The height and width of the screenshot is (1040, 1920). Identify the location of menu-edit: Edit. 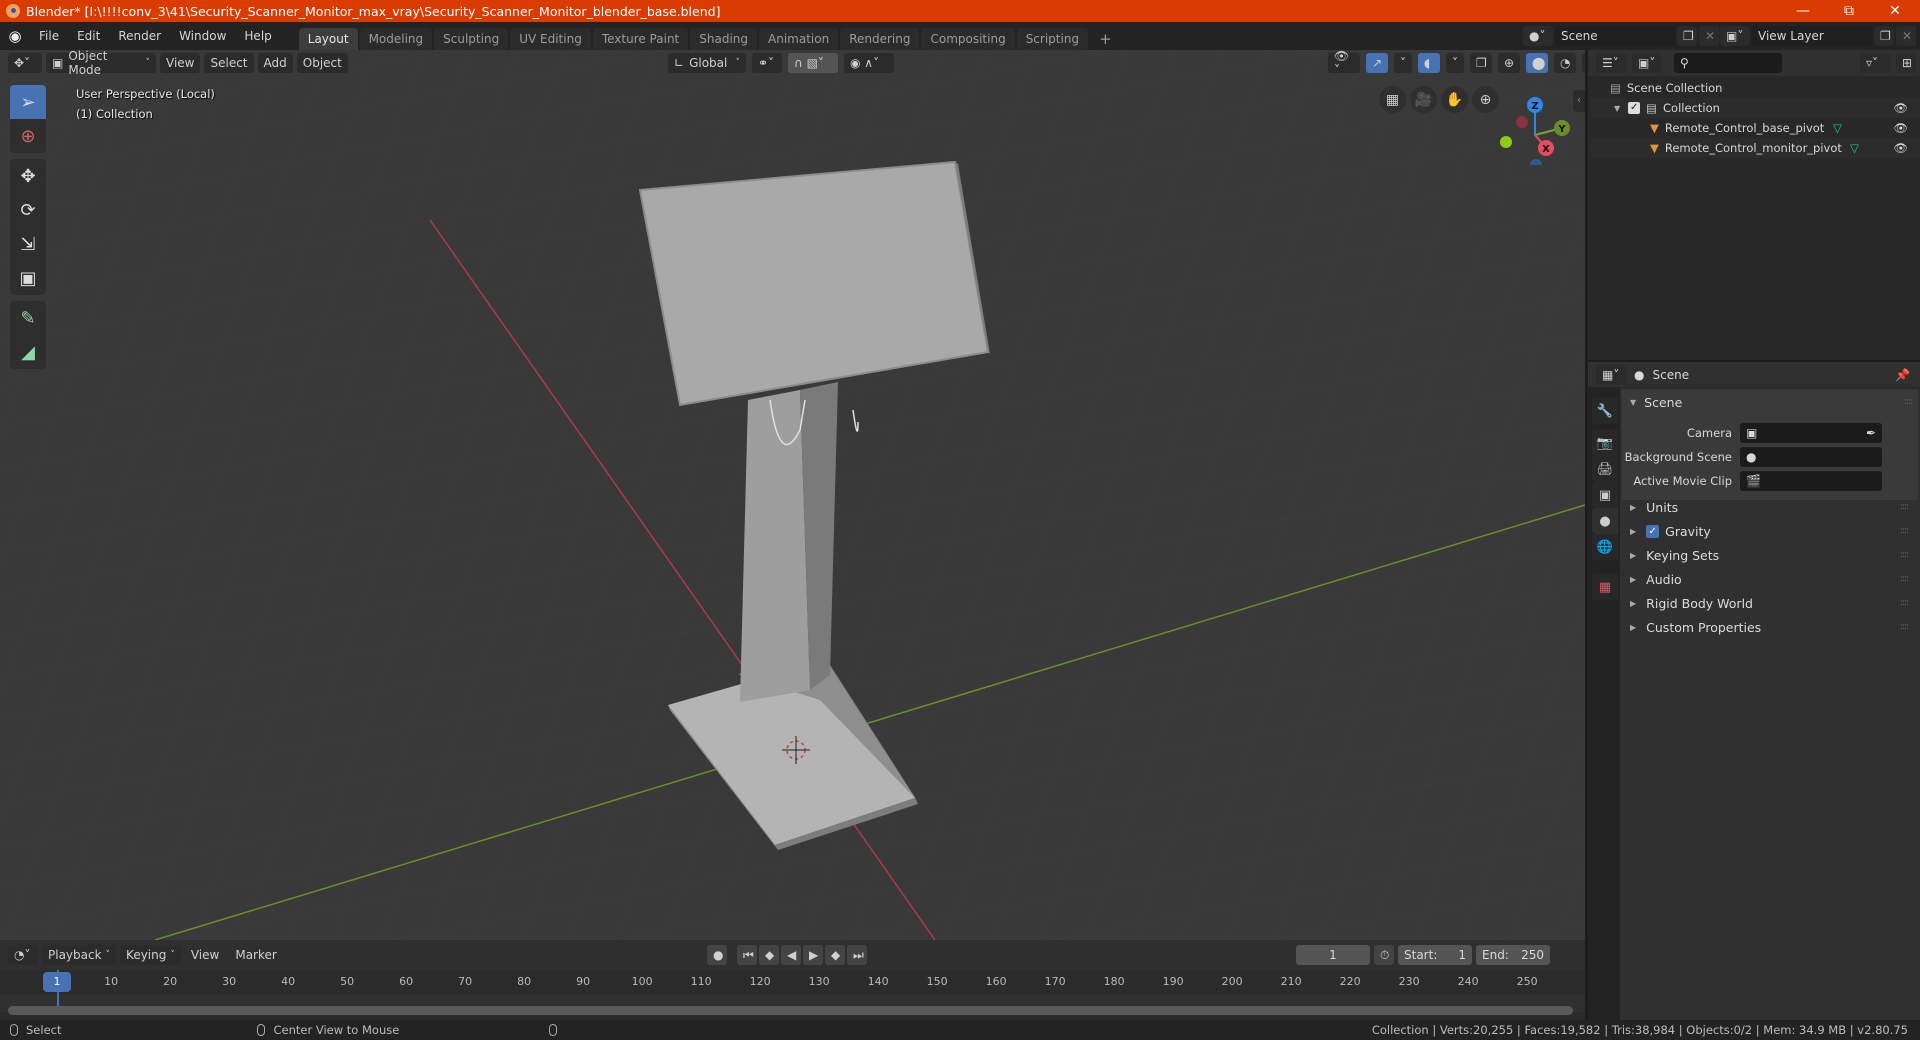
(88, 36).